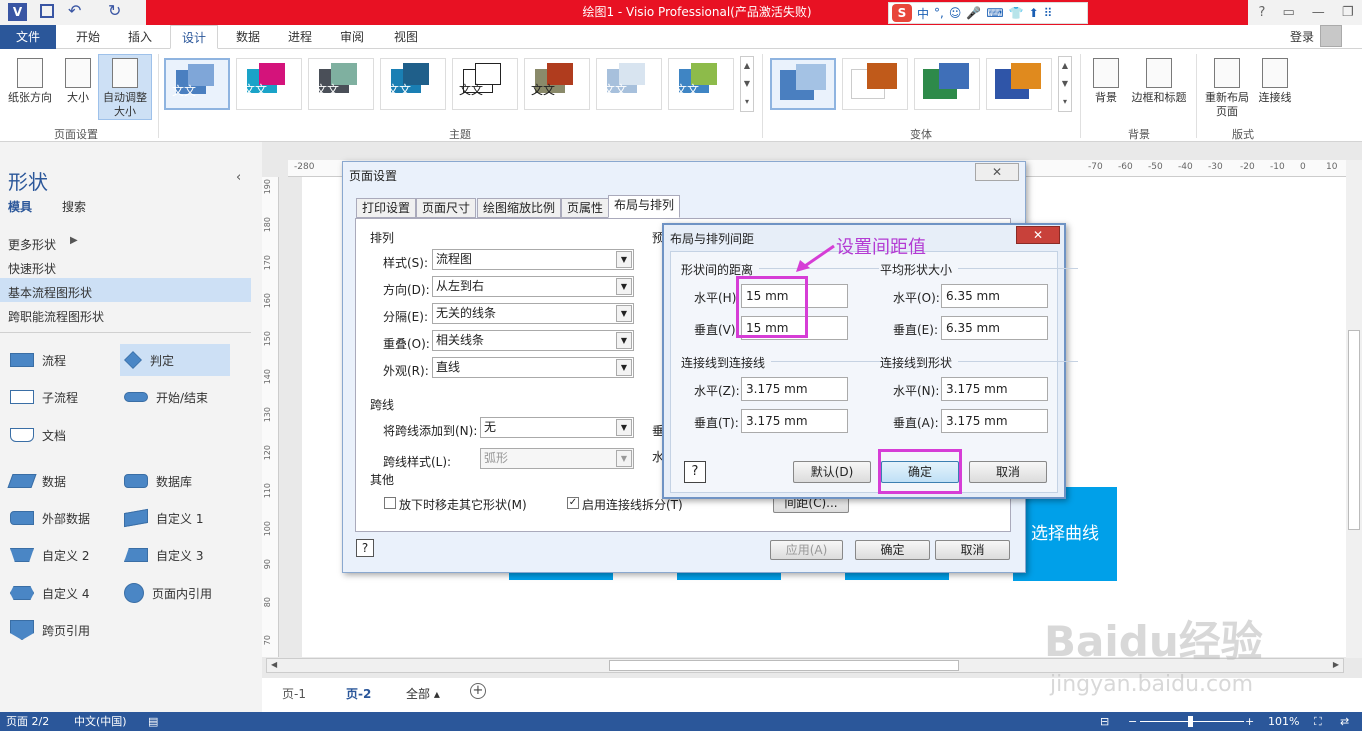 Image resolution: width=1362 pixels, height=731 pixels. What do you see at coordinates (557, 84) in the screenshot?
I see `theme-6: 文文` at bounding box center [557, 84].